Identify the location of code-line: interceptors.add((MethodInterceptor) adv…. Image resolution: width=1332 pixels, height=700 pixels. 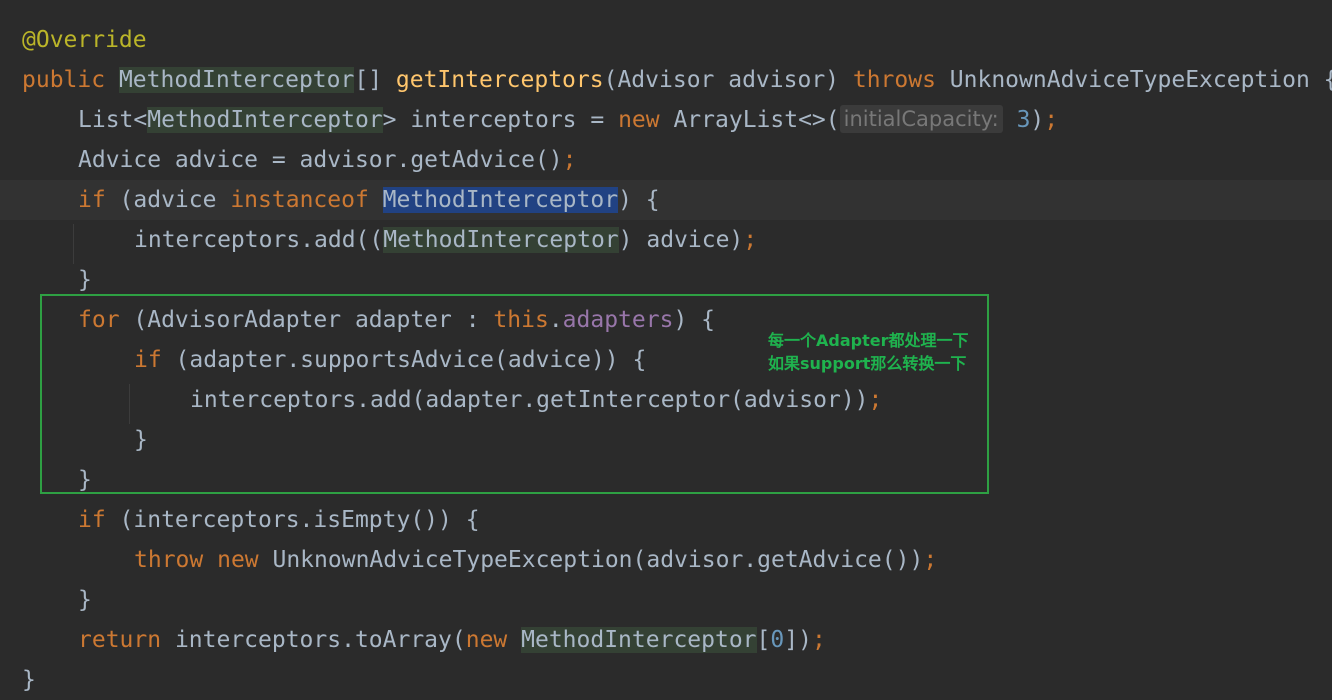
(666, 240).